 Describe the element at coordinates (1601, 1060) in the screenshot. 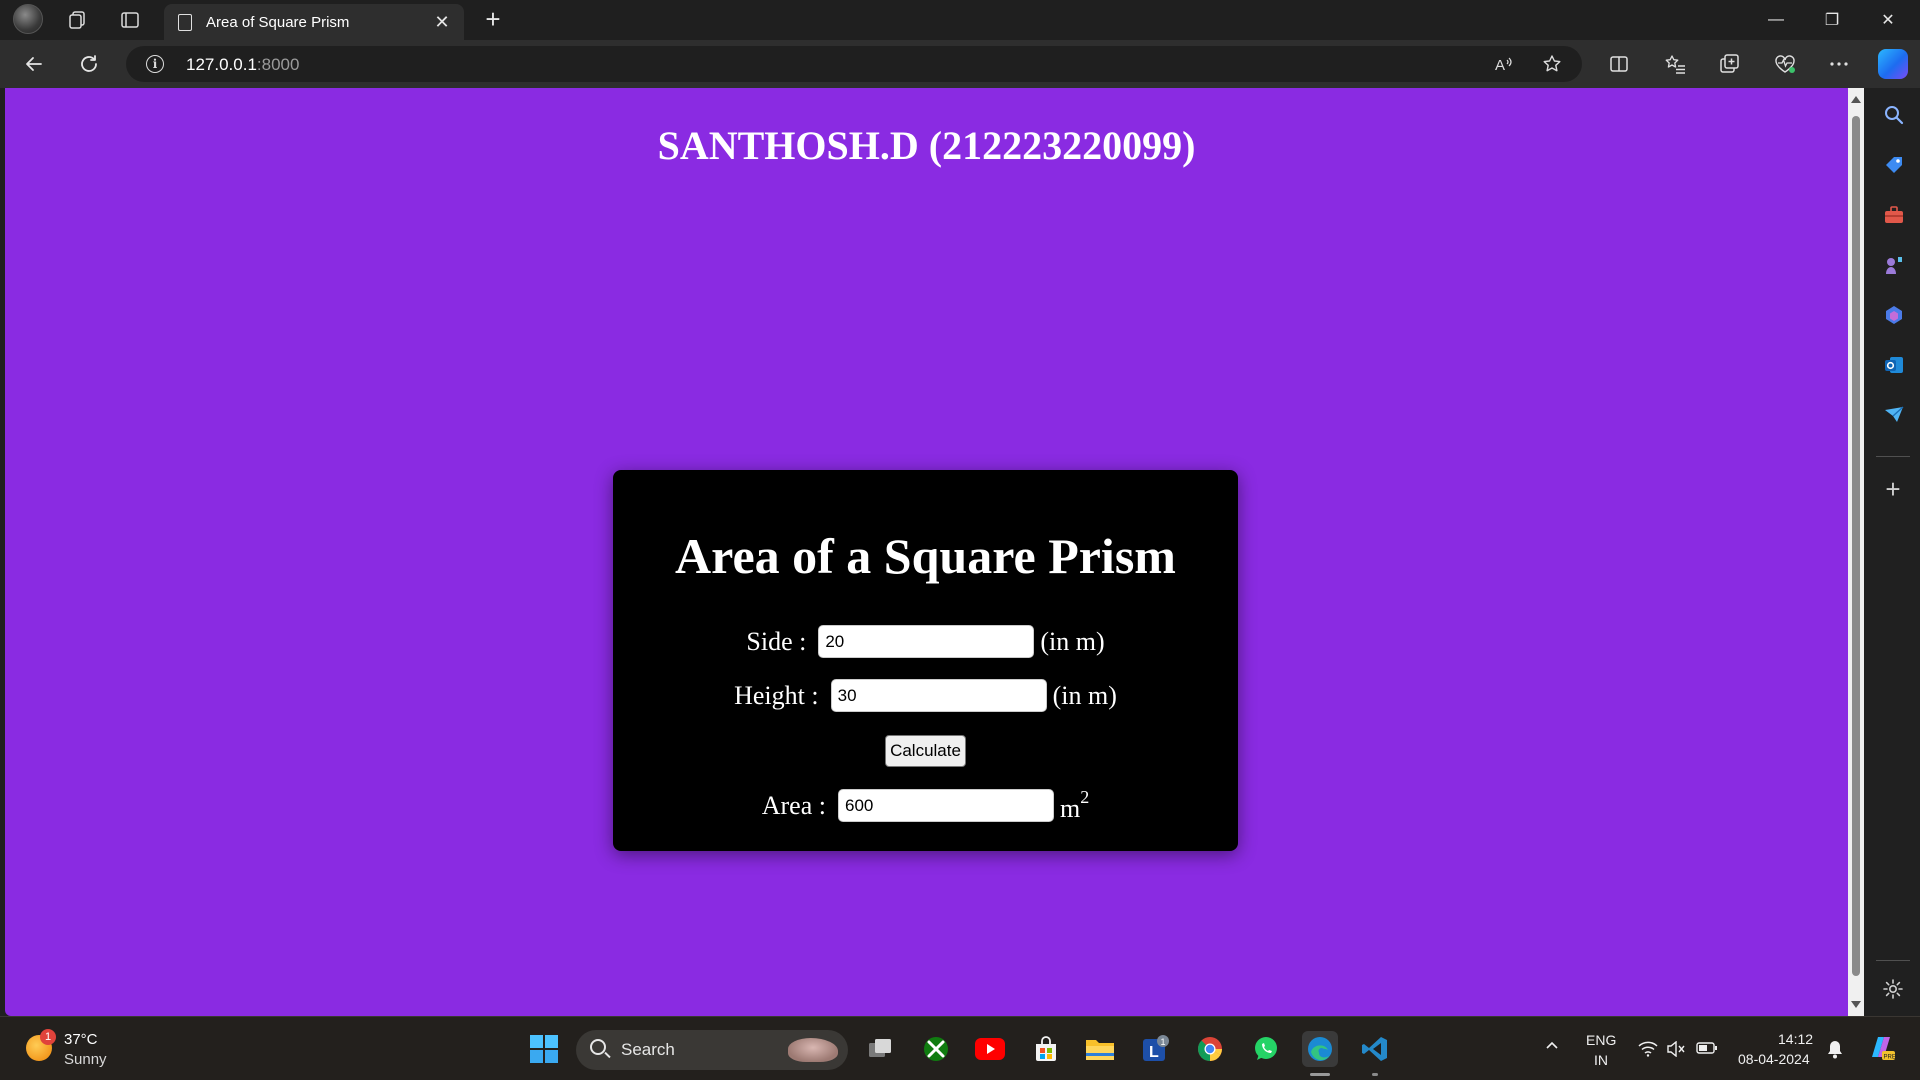

I see `language-bottom: IN` at that location.